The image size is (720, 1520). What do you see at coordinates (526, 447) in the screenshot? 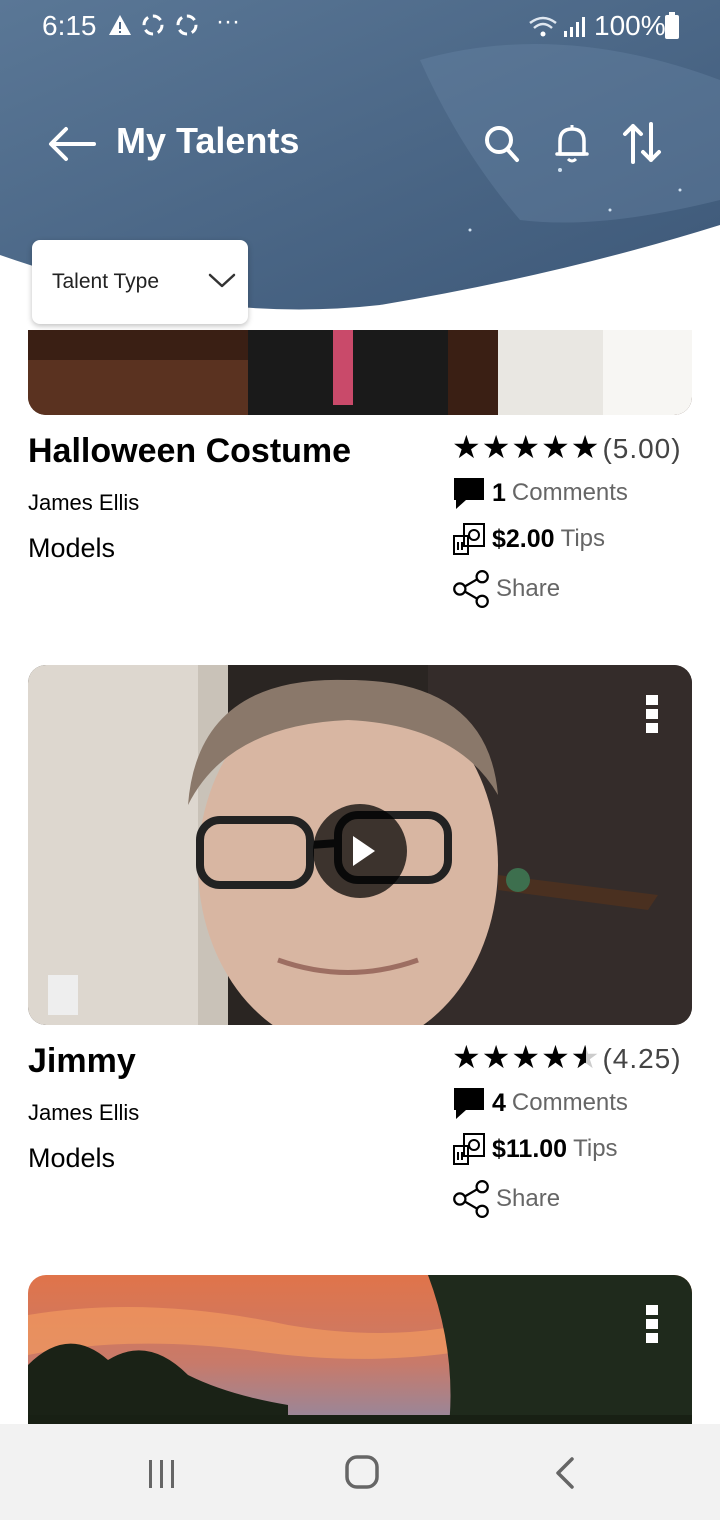
I see `star-icon: ★★★★★` at bounding box center [526, 447].